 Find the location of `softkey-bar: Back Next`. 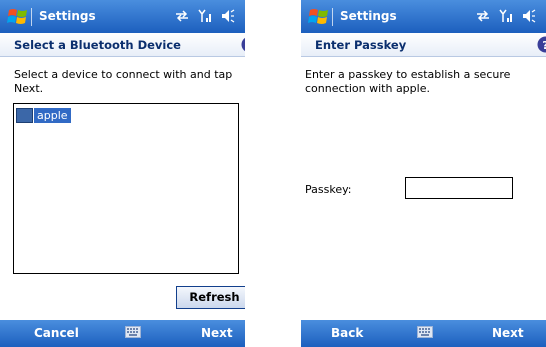

softkey-bar: Back Next is located at coordinates (423, 333).